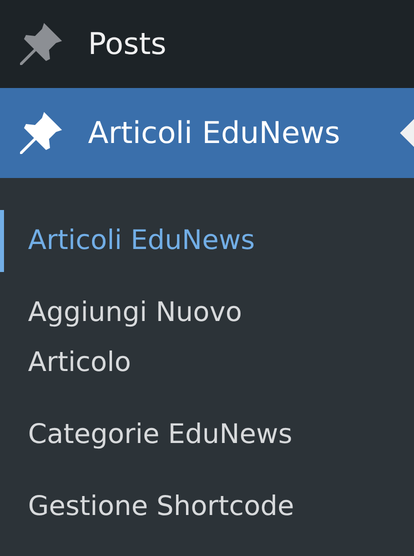  I want to click on submenu-item: Categorie EduNews, so click(165, 435).